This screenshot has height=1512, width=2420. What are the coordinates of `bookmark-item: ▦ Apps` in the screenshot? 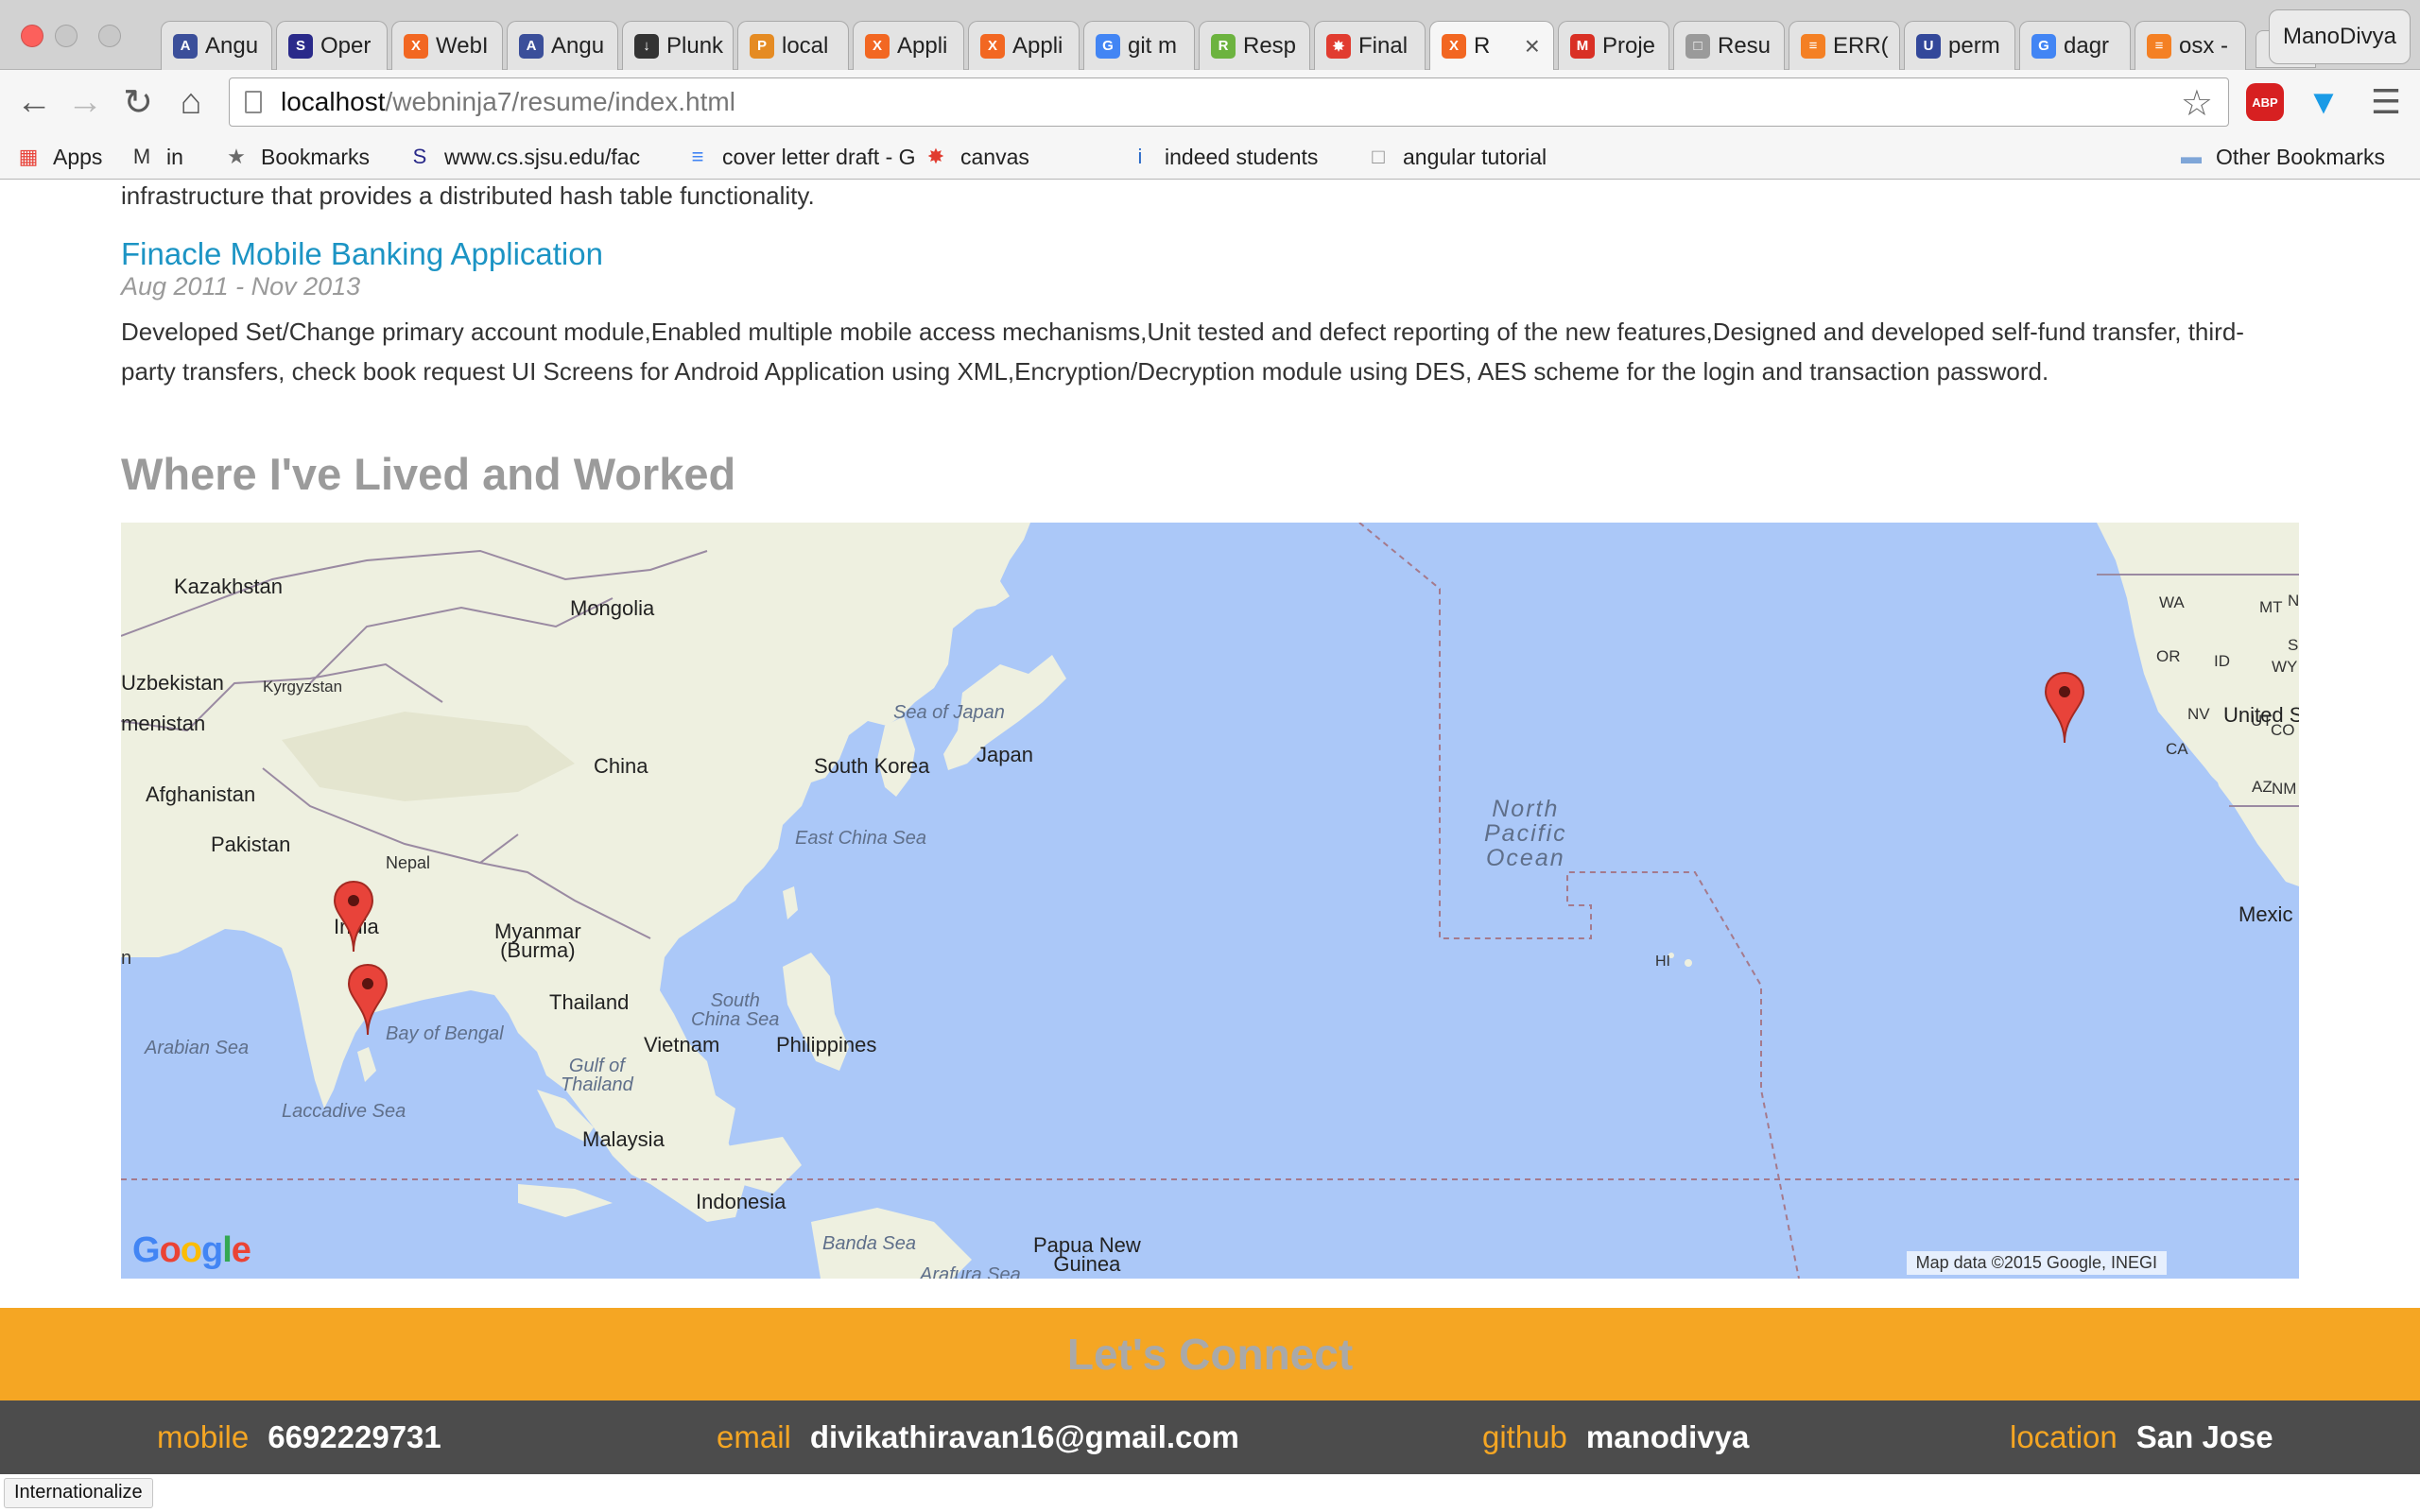 It's located at (59, 157).